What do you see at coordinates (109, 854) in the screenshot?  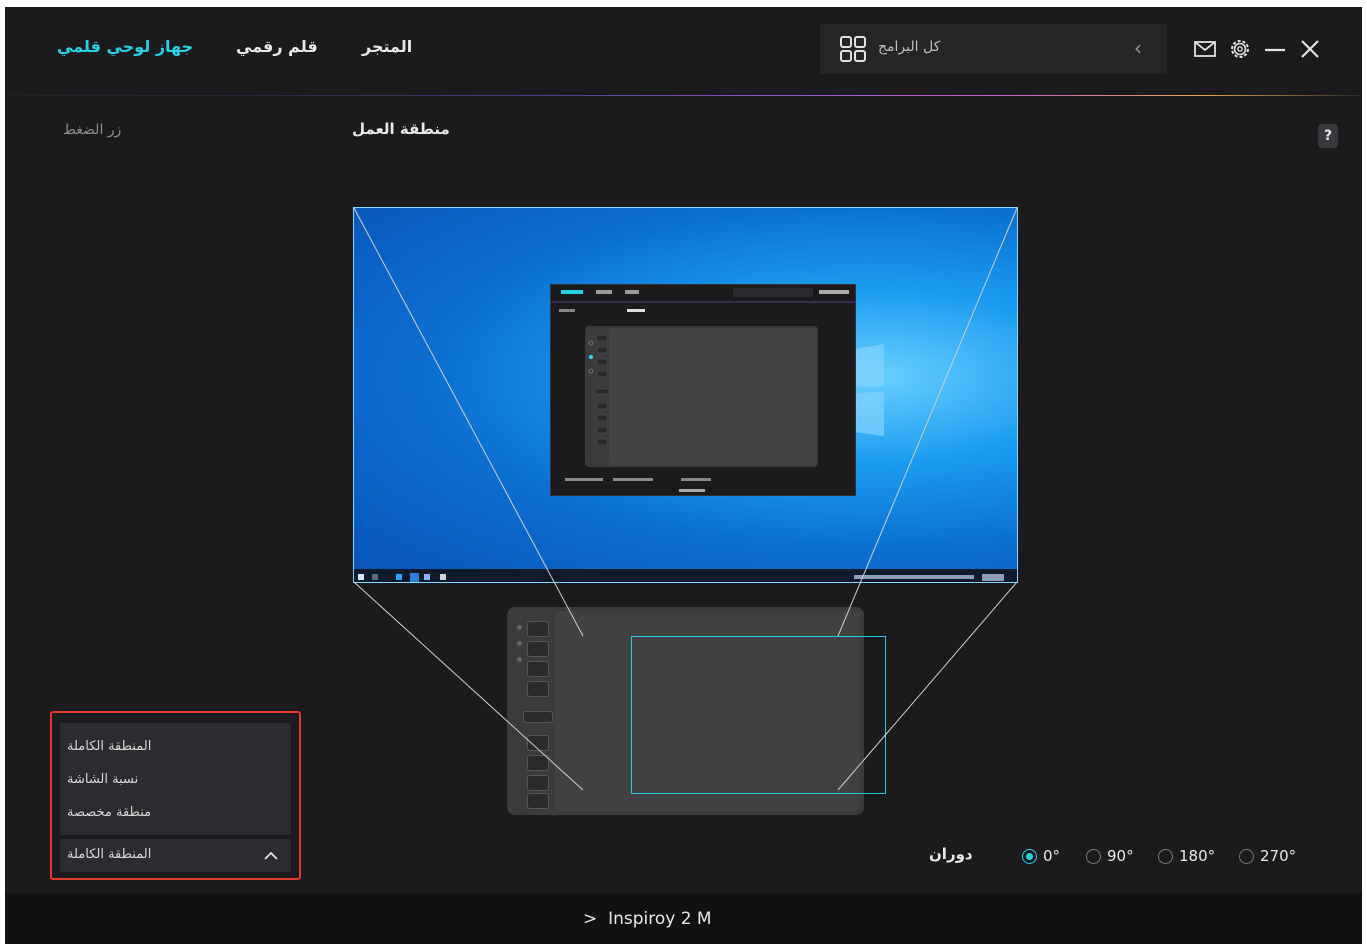 I see `mapping-mode-value: المنطقة الكاملة` at bounding box center [109, 854].